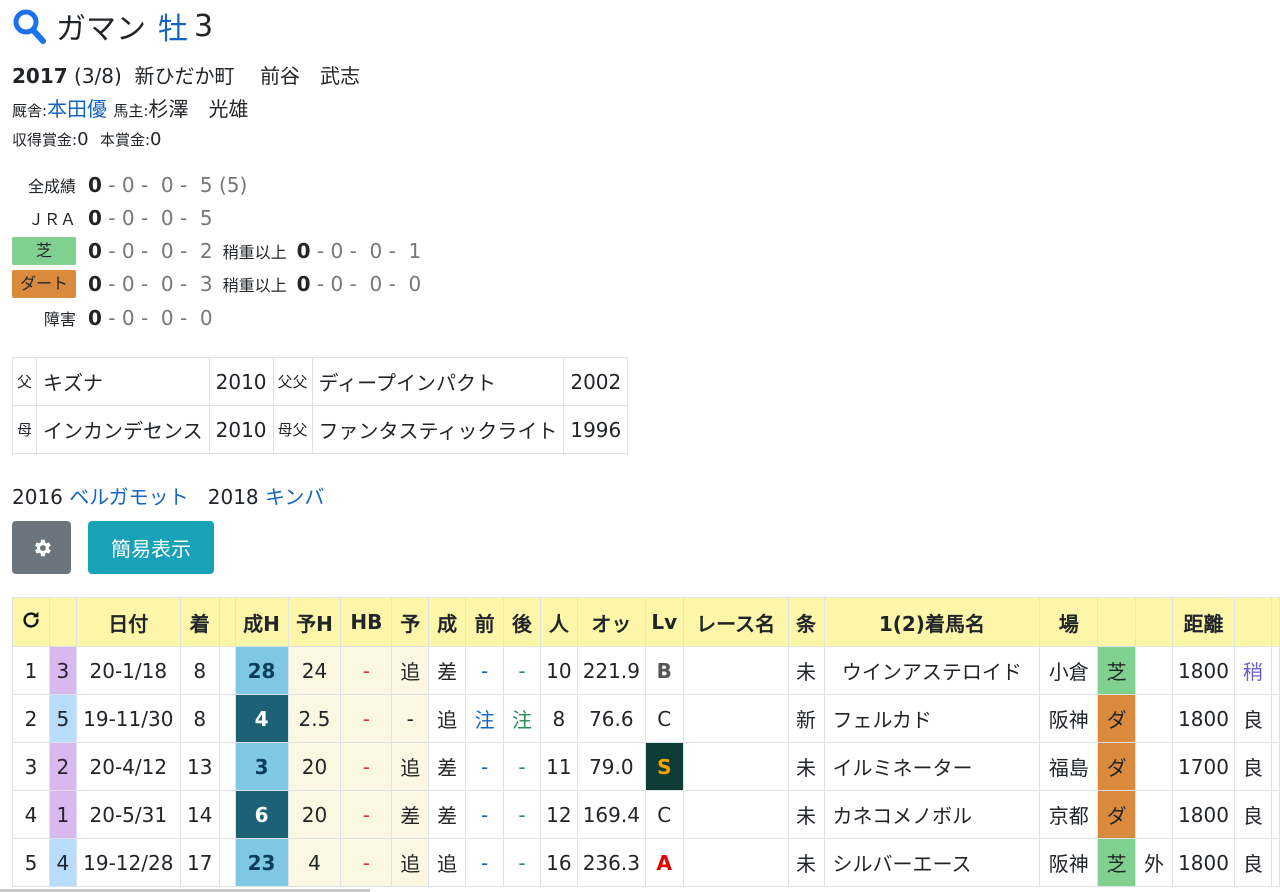 Image resolution: width=1280 pixels, height=892 pixels. What do you see at coordinates (1069, 622) in the screenshot?
I see `col-header-course: 場` at bounding box center [1069, 622].